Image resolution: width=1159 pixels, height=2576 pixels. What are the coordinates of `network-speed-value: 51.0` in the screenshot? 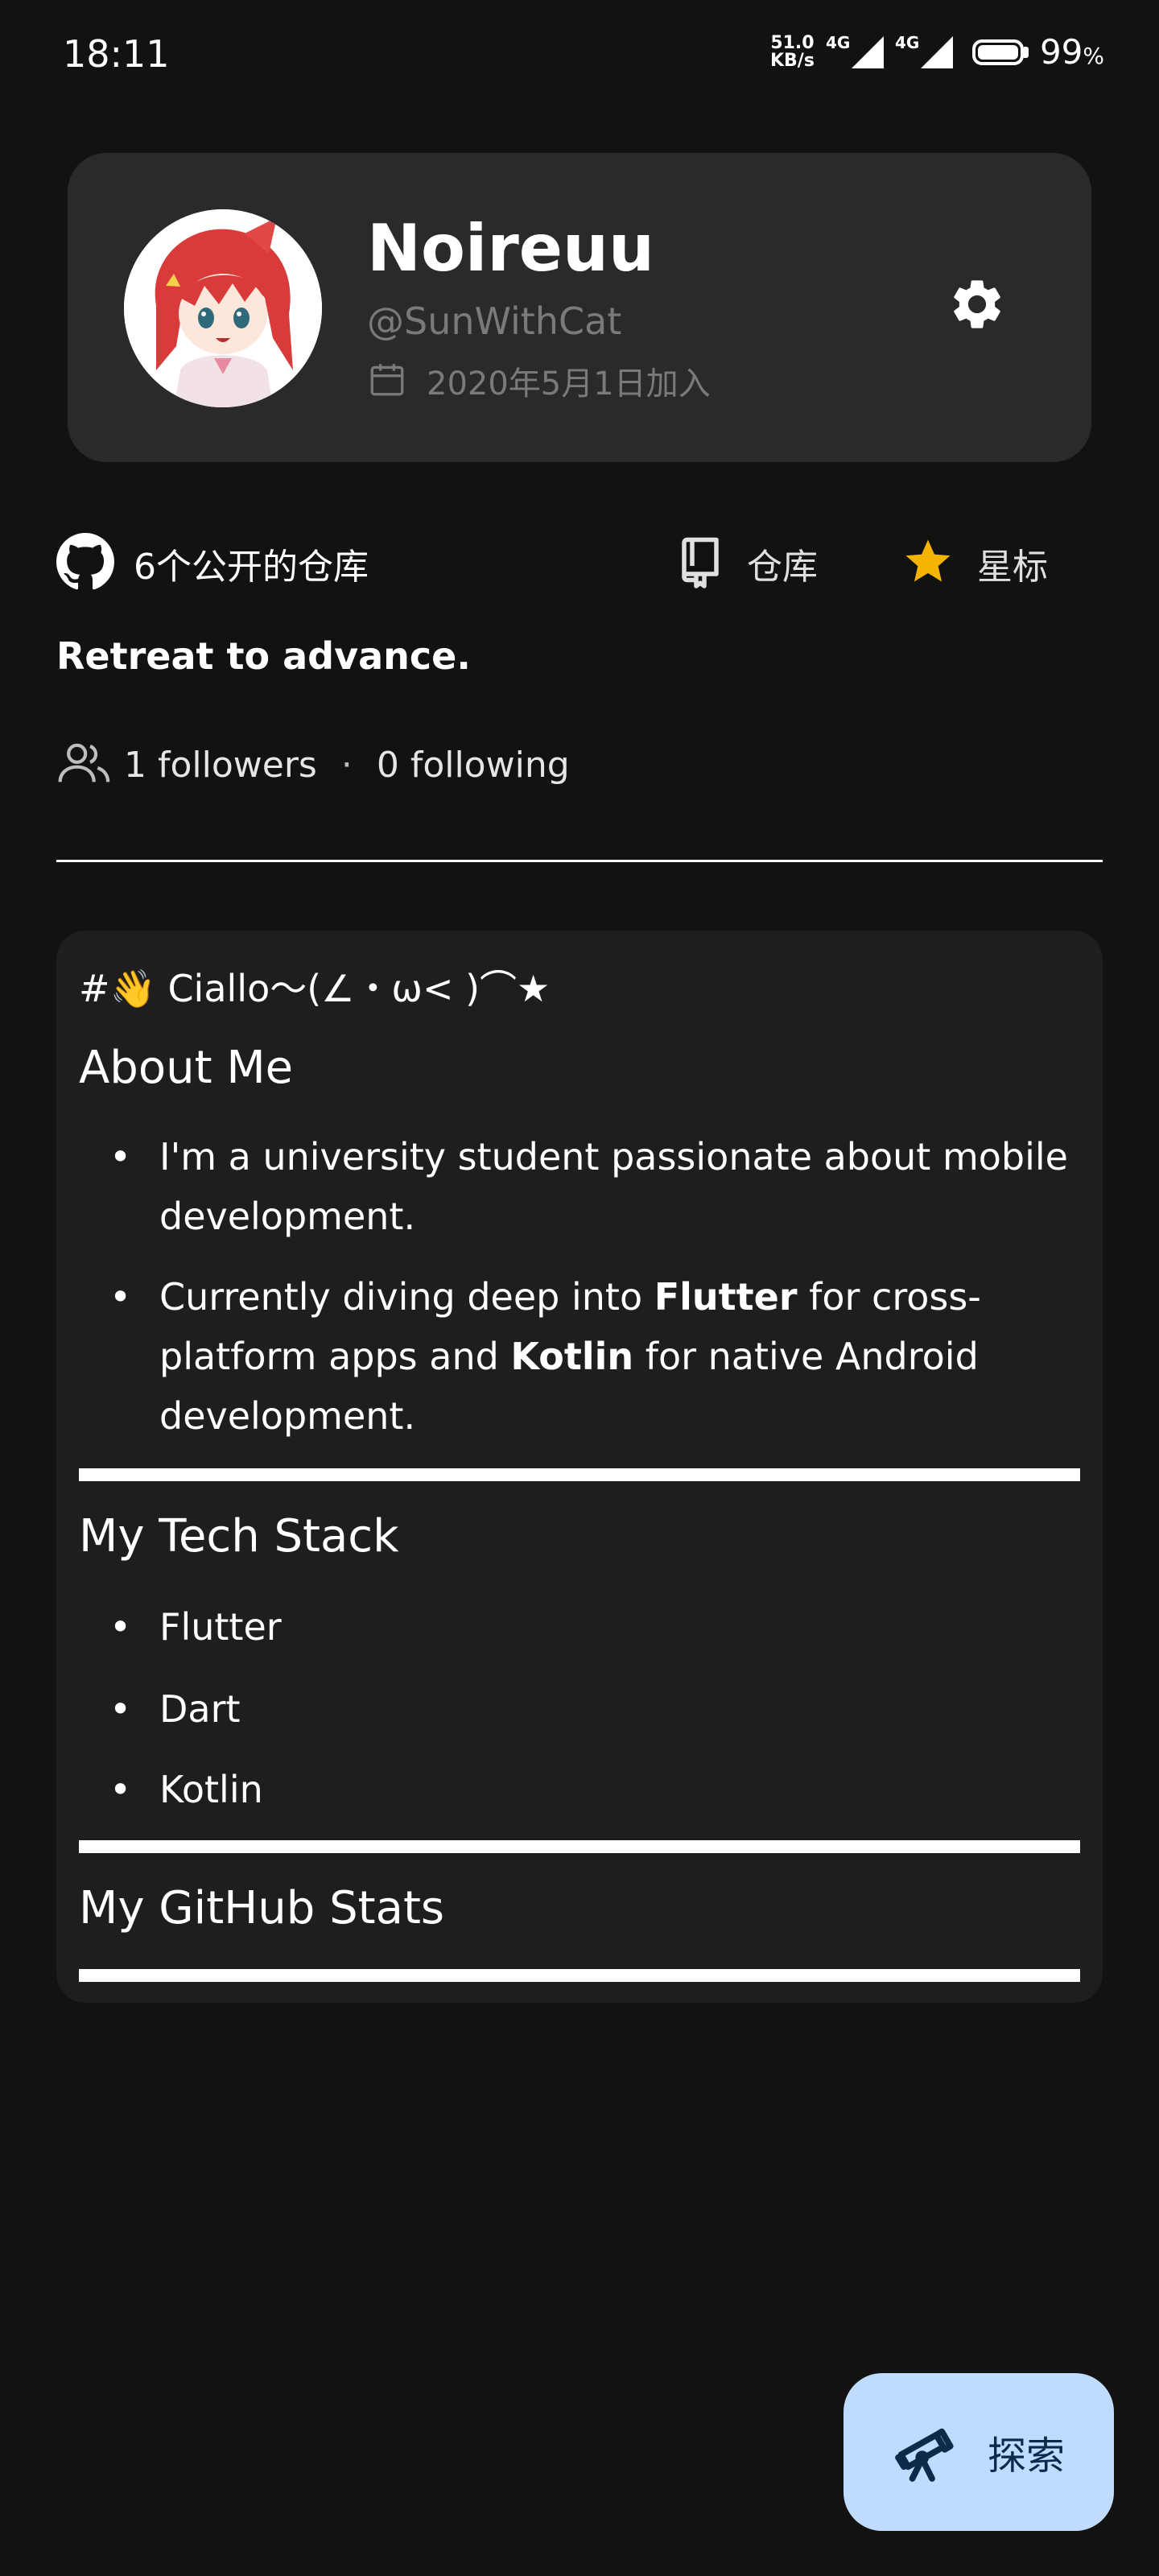 It's located at (792, 42).